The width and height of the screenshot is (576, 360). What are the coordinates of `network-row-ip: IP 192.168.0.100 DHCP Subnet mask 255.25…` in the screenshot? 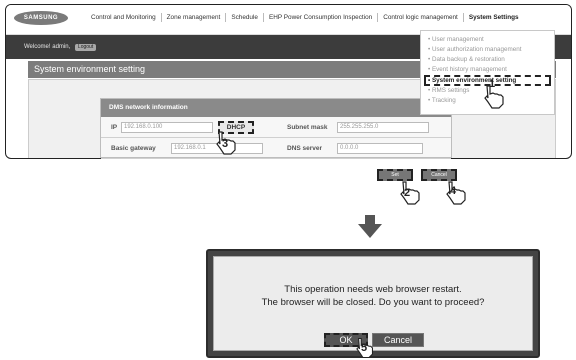 It's located at (276, 128).